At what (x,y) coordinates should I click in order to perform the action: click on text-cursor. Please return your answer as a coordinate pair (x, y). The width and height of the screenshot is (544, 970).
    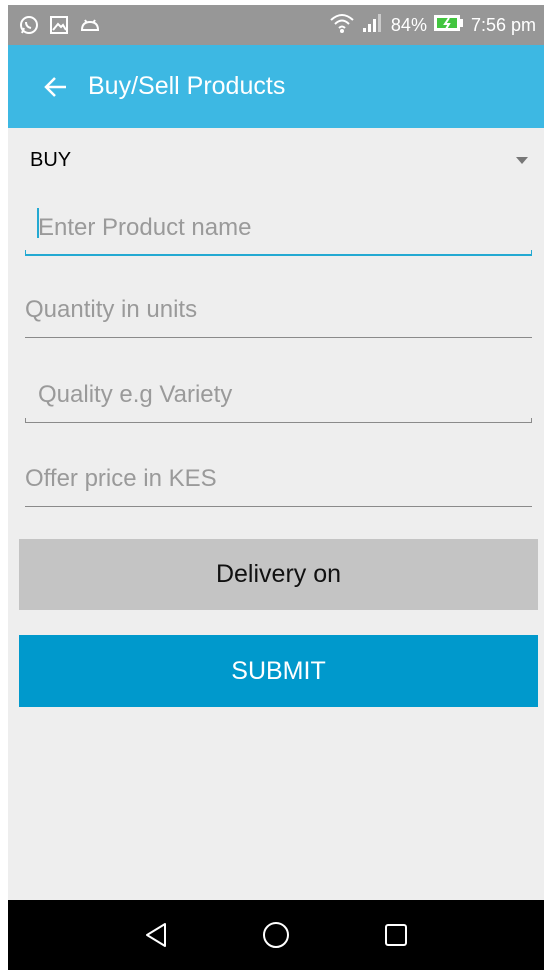
    Looking at the image, I should click on (38, 223).